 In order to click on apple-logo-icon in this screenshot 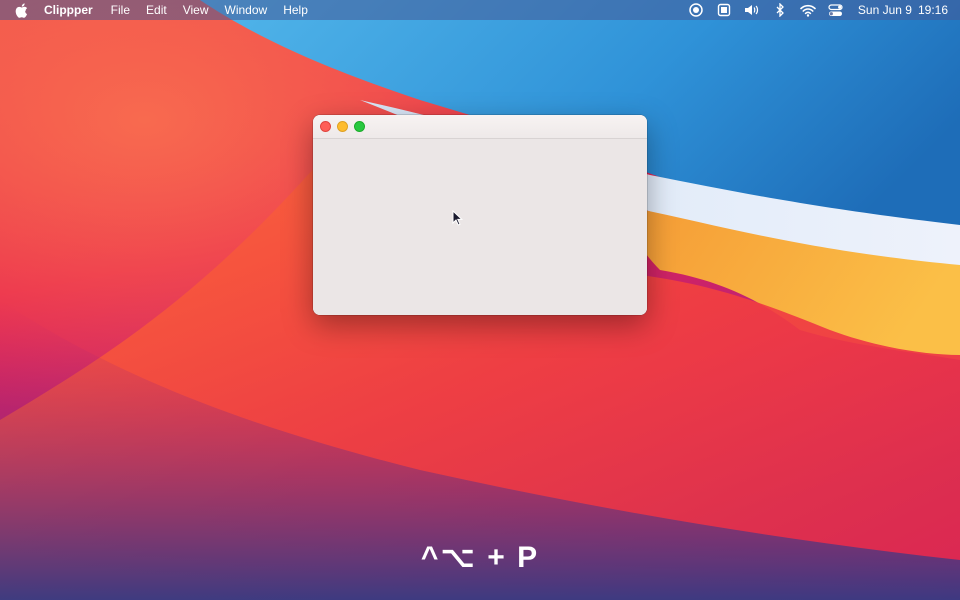, I will do `click(21, 10)`.